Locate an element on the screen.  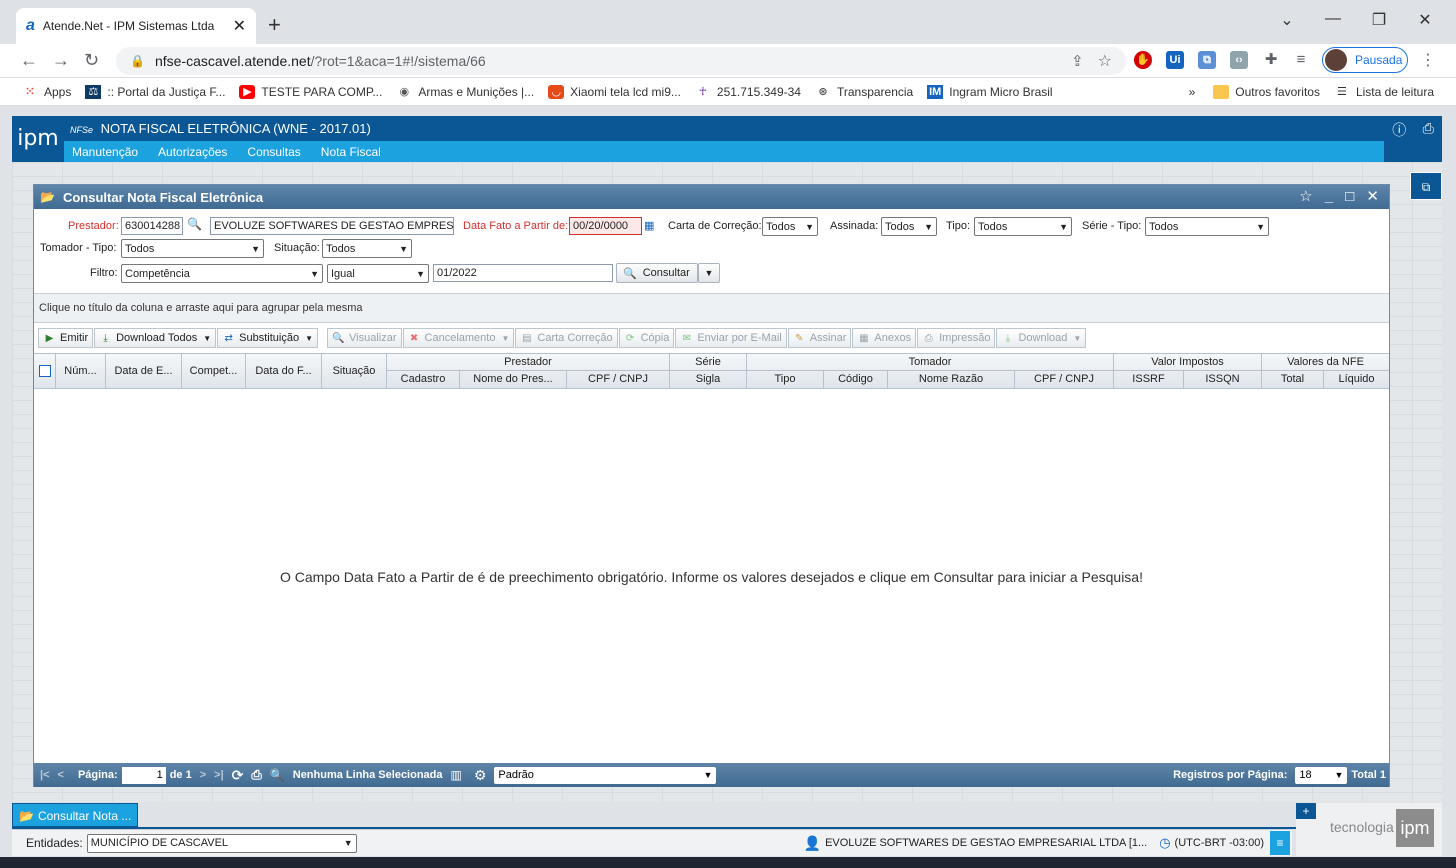
carta-correcao-button: ▤ Carta Correção is located at coordinates (566, 338).